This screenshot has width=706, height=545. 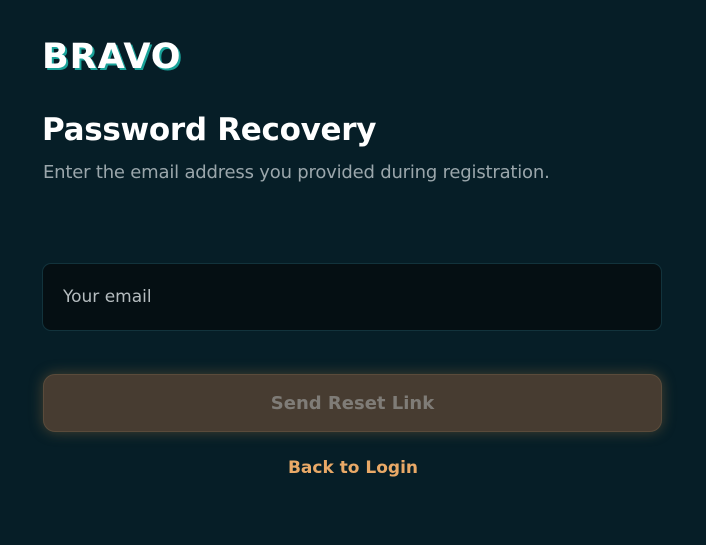 I want to click on send-reset-link-button: Send Reset Link, so click(x=352, y=403).